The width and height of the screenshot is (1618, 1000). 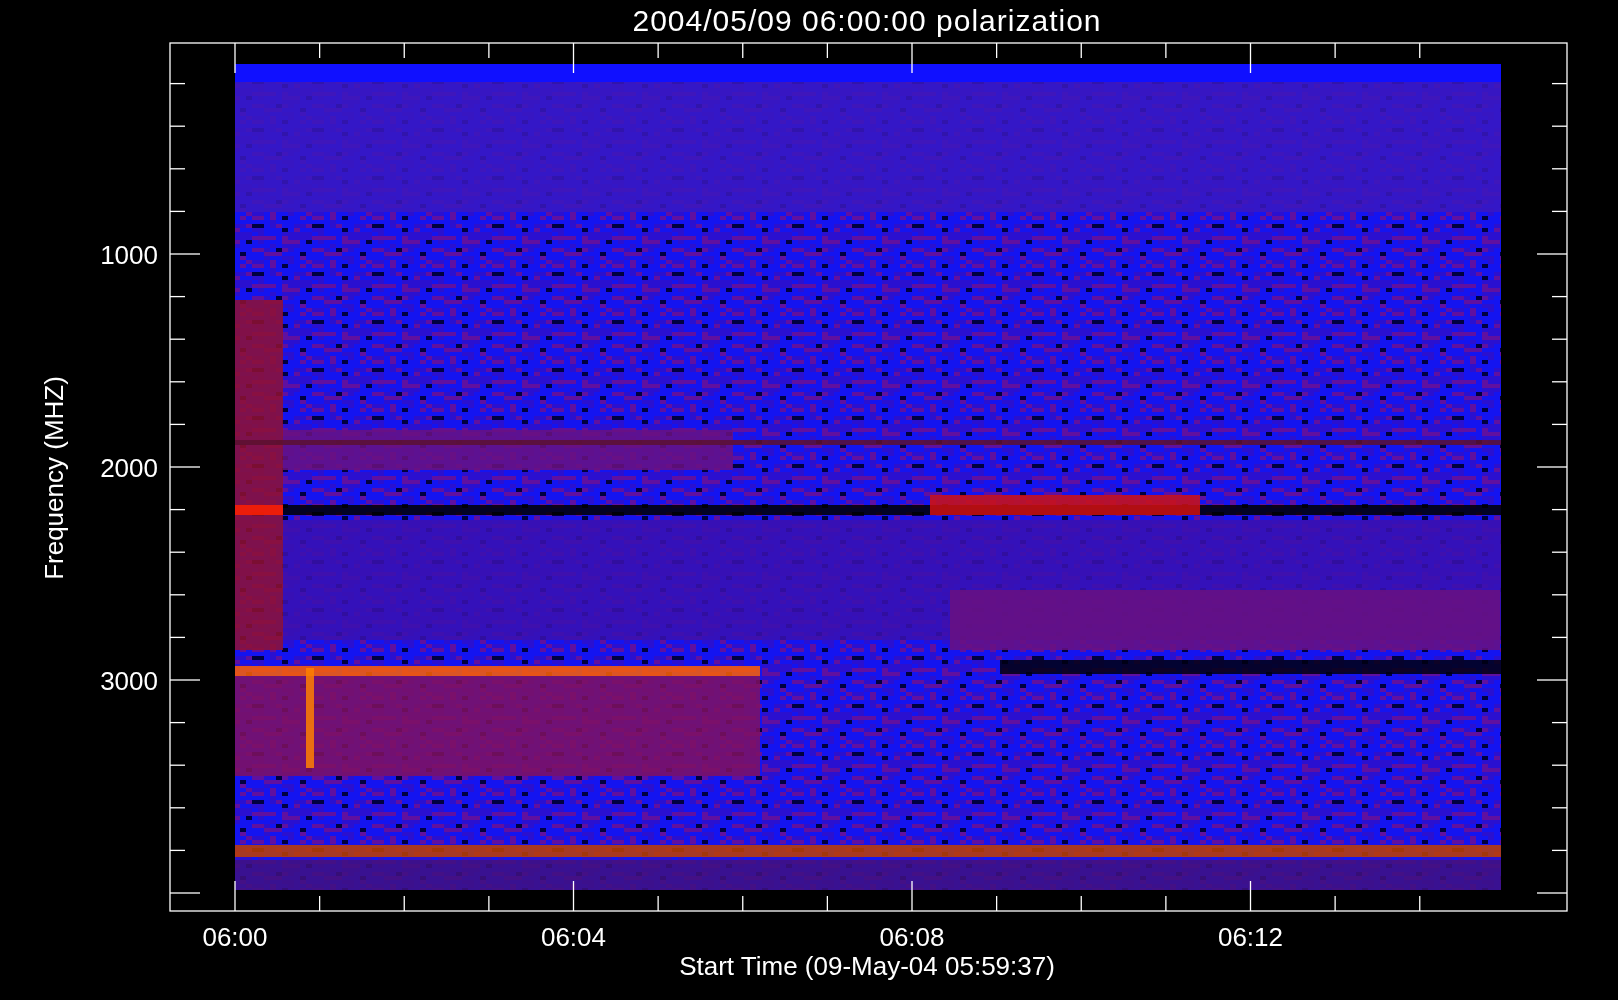 What do you see at coordinates (573, 937) in the screenshot?
I see `x-tick-label: 06:04` at bounding box center [573, 937].